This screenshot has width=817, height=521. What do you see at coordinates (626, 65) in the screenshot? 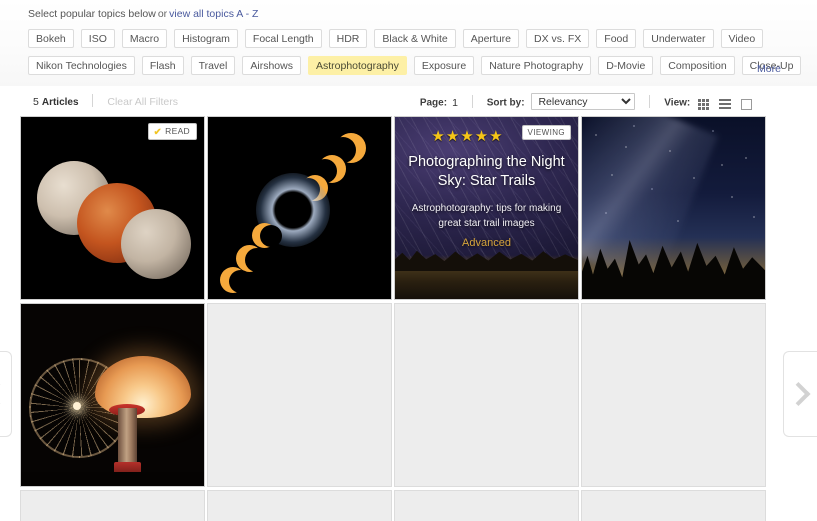
I see `topic-chip: D-Movie` at bounding box center [626, 65].